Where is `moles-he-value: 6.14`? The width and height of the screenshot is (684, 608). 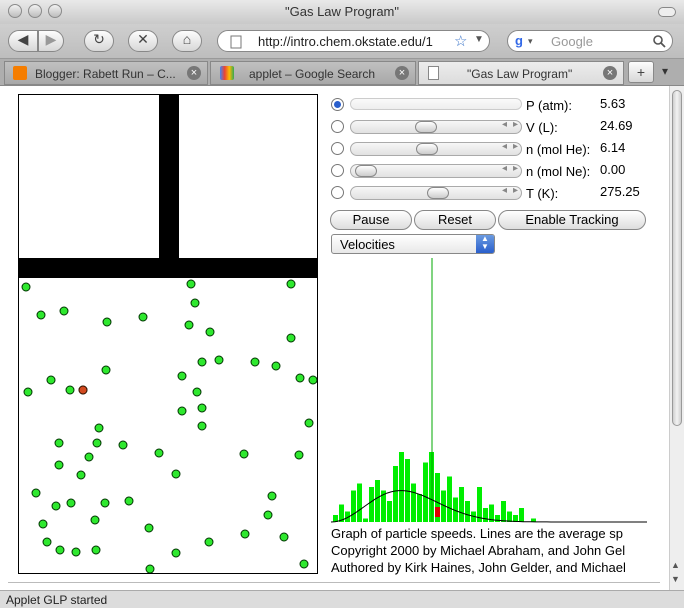
moles-he-value: 6.14 is located at coordinates (613, 147).